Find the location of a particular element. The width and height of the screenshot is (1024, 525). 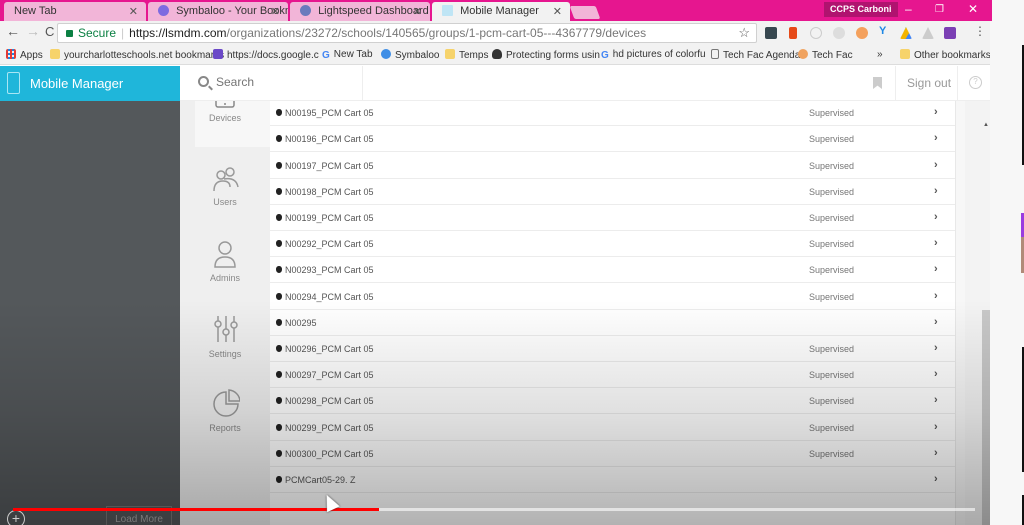

help-icon: ? is located at coordinates (975, 82).